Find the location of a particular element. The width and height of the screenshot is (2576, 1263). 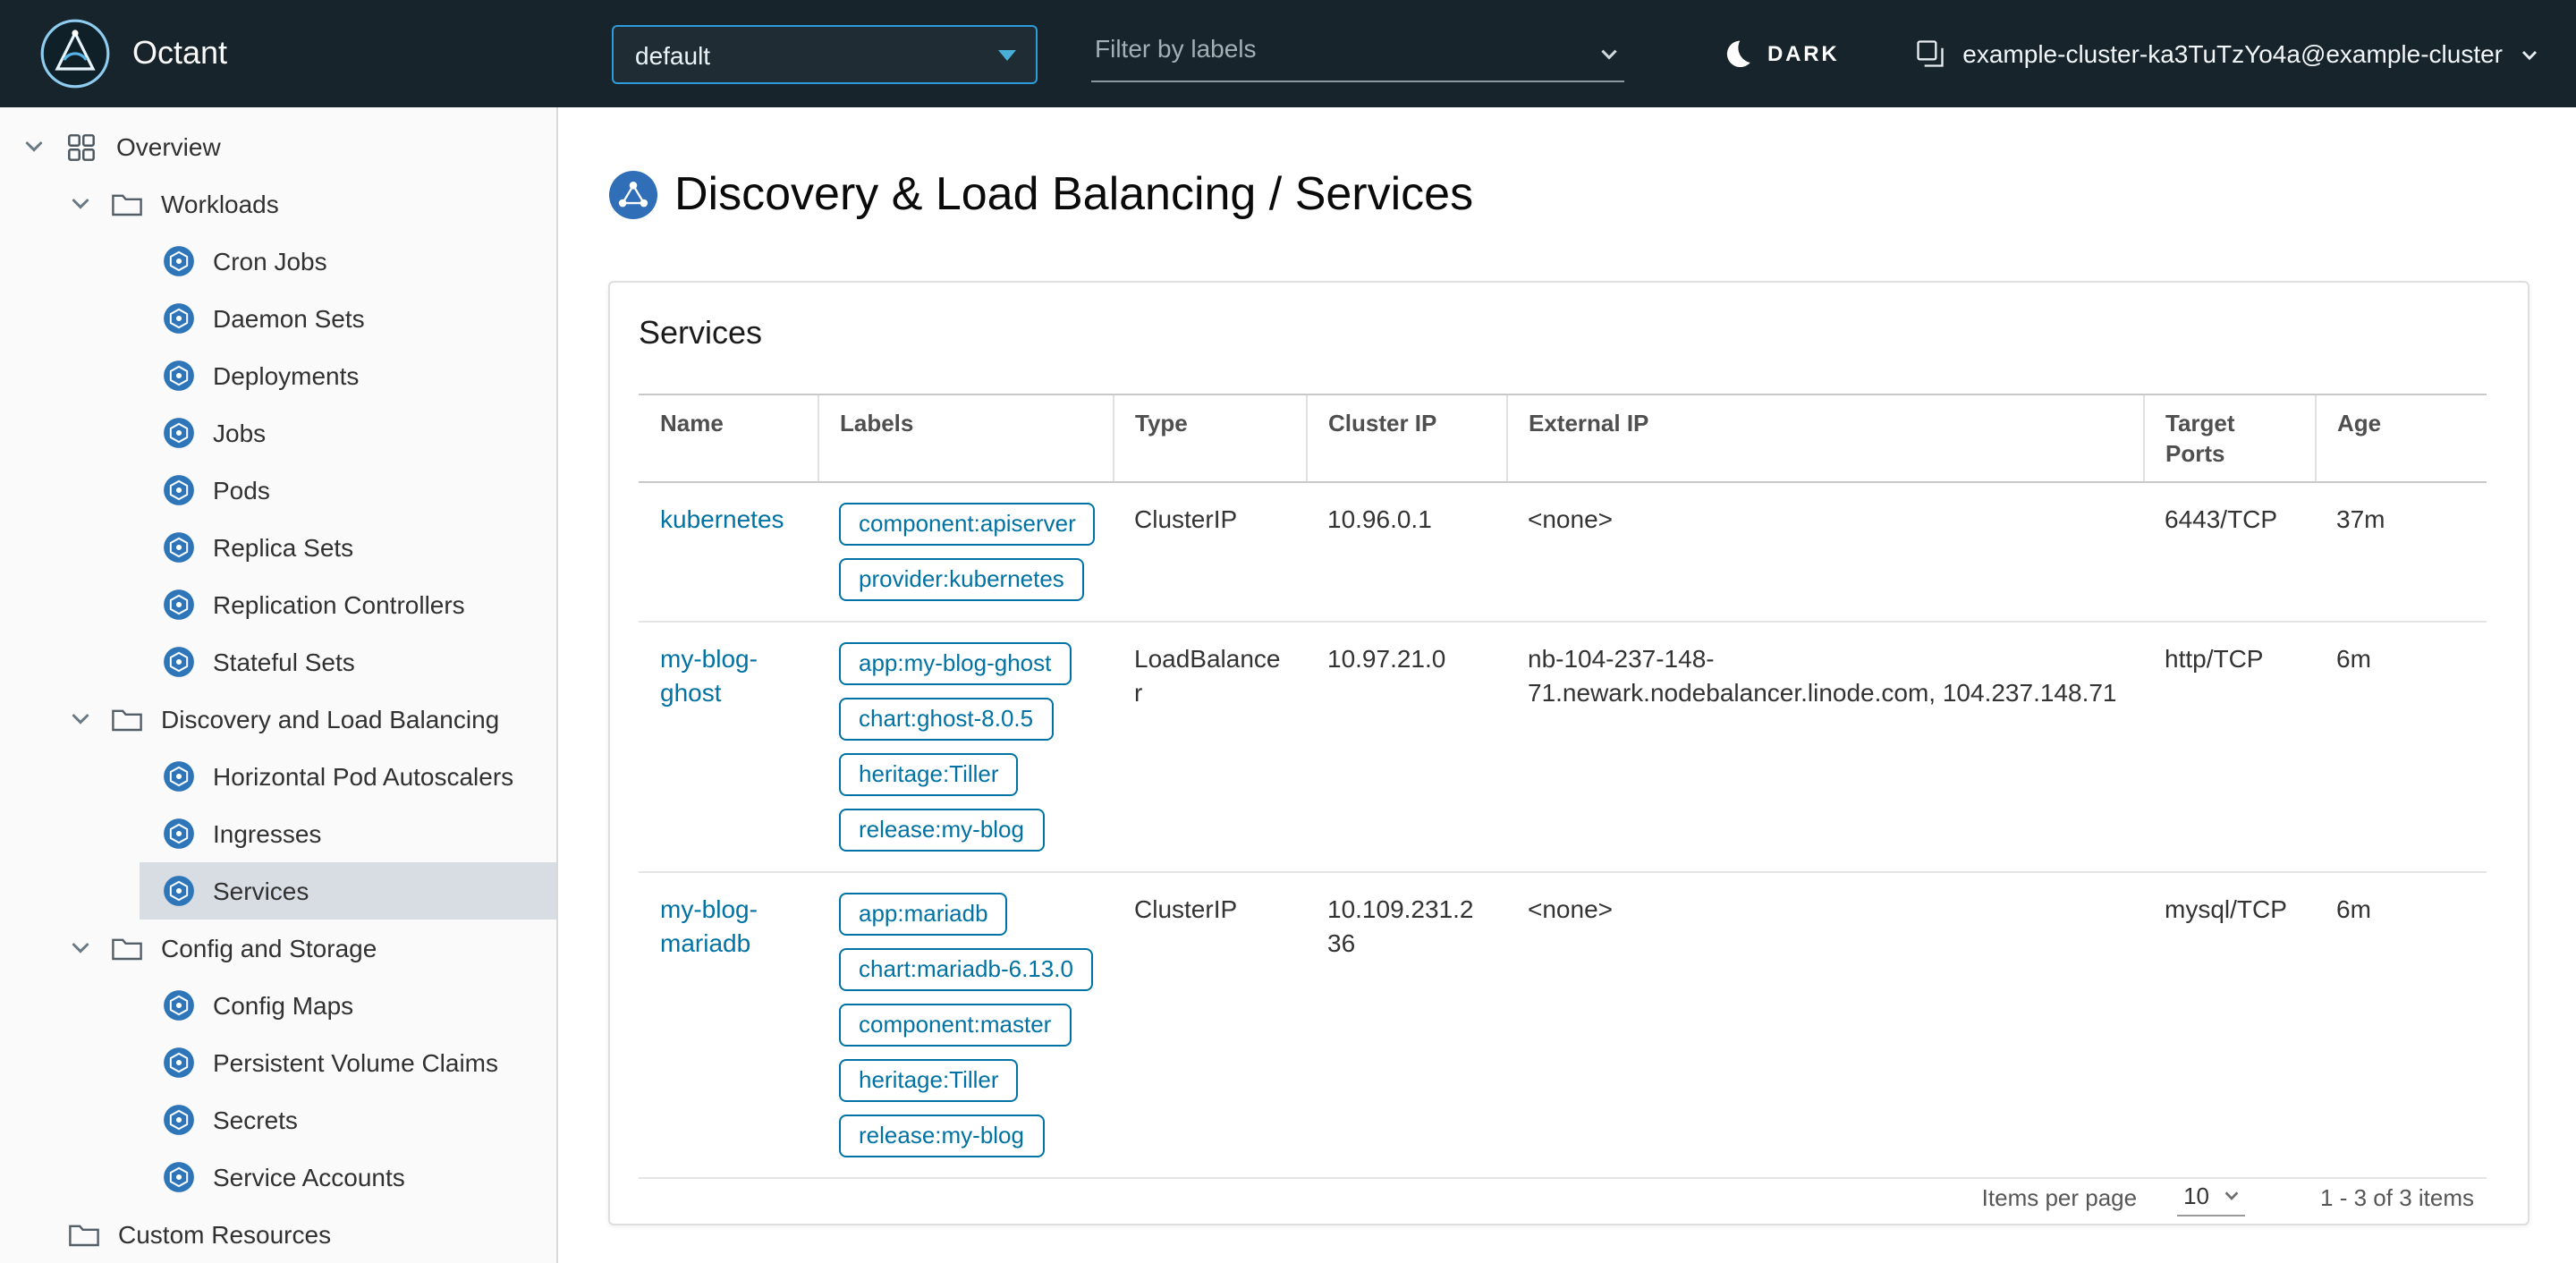

sidebar-item-custom-resources: Custom Resources is located at coordinates (278, 1234).